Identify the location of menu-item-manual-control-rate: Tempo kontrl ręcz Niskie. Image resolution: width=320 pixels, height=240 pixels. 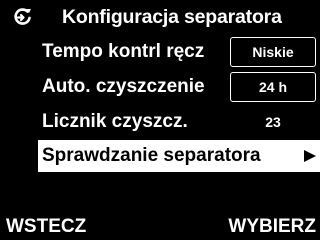
(160, 52).